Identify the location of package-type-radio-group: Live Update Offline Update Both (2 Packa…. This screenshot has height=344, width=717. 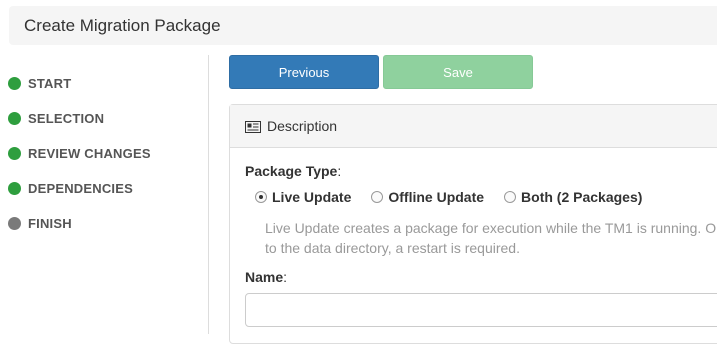
(458, 197).